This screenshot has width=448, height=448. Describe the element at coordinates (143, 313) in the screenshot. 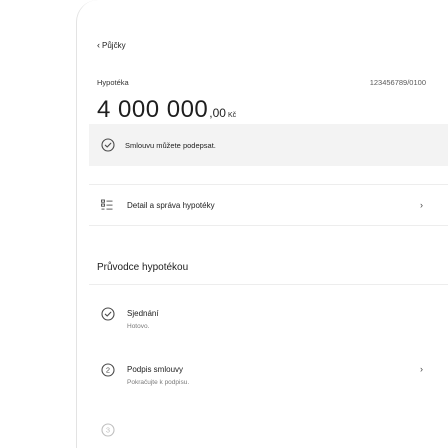

I see `step-title: Sjednání` at that location.